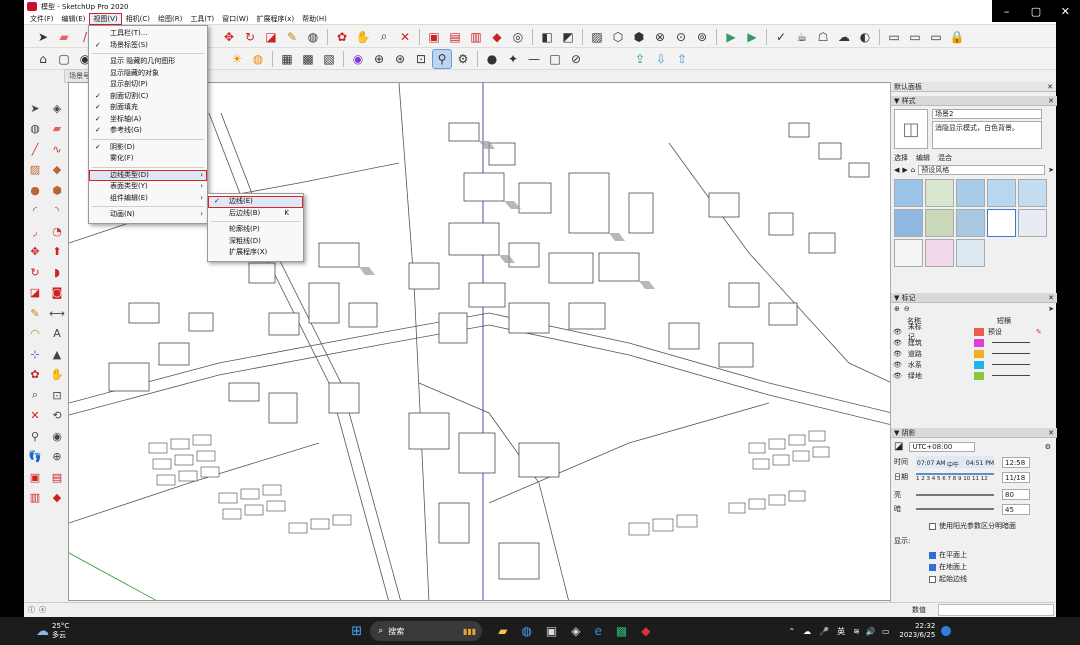 The height and width of the screenshot is (645, 1080). Describe the element at coordinates (421, 59) in the screenshot. I see `offset-icon: ⊡` at that location.